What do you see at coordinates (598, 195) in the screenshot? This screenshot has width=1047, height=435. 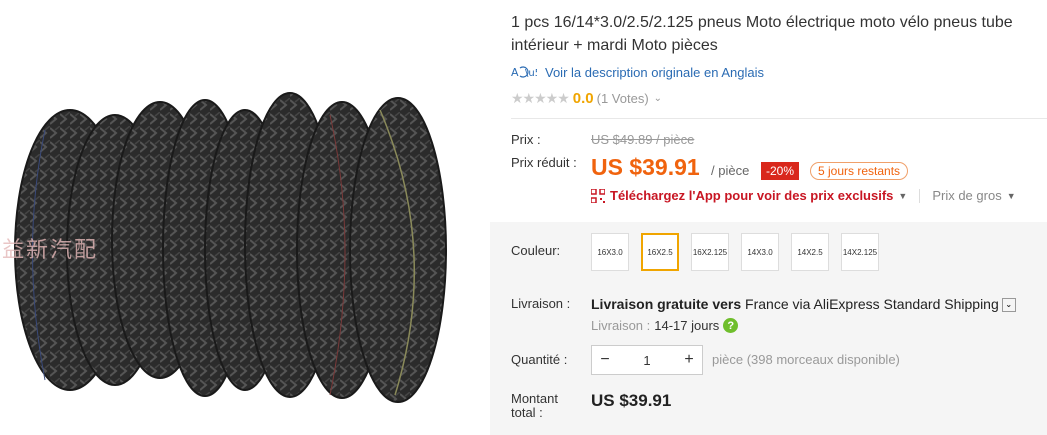 I see `qr-code-icon` at bounding box center [598, 195].